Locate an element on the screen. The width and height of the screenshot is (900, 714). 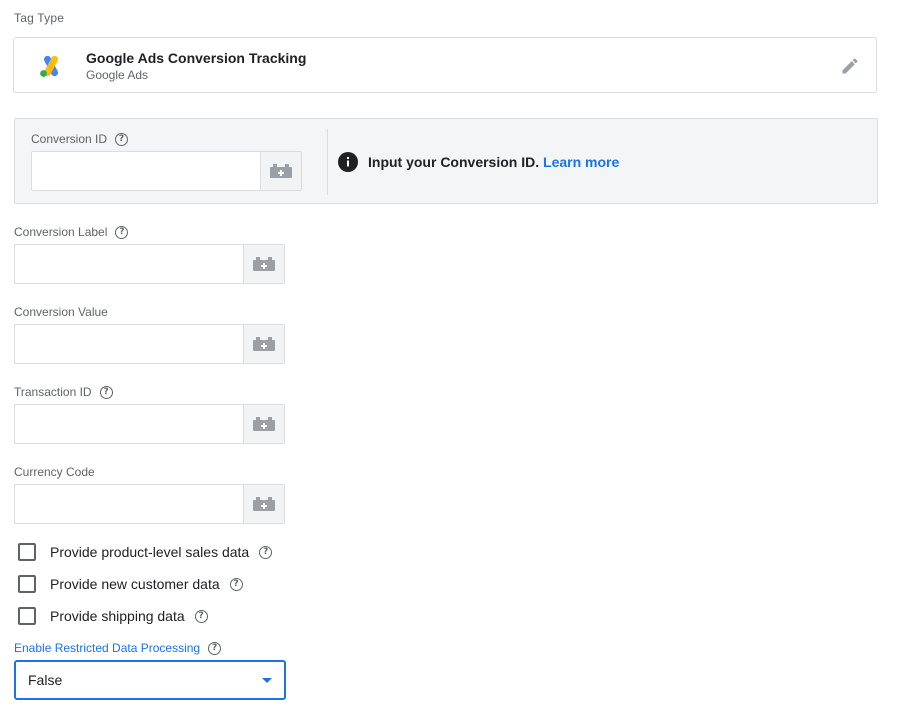
transaction-id-label-row: Transaction ID ? is located at coordinates (63, 392).